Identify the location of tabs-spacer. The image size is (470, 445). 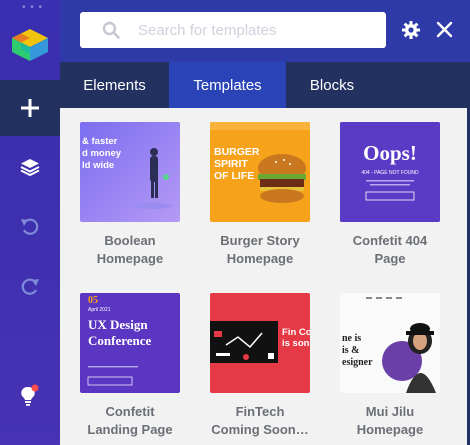
(424, 85).